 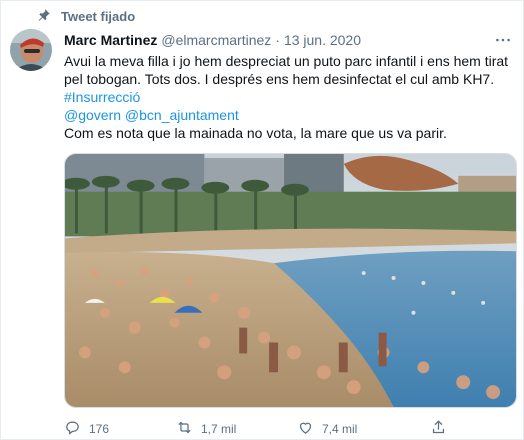 What do you see at coordinates (110, 40) in the screenshot?
I see `author-name: Marc Martinez` at bounding box center [110, 40].